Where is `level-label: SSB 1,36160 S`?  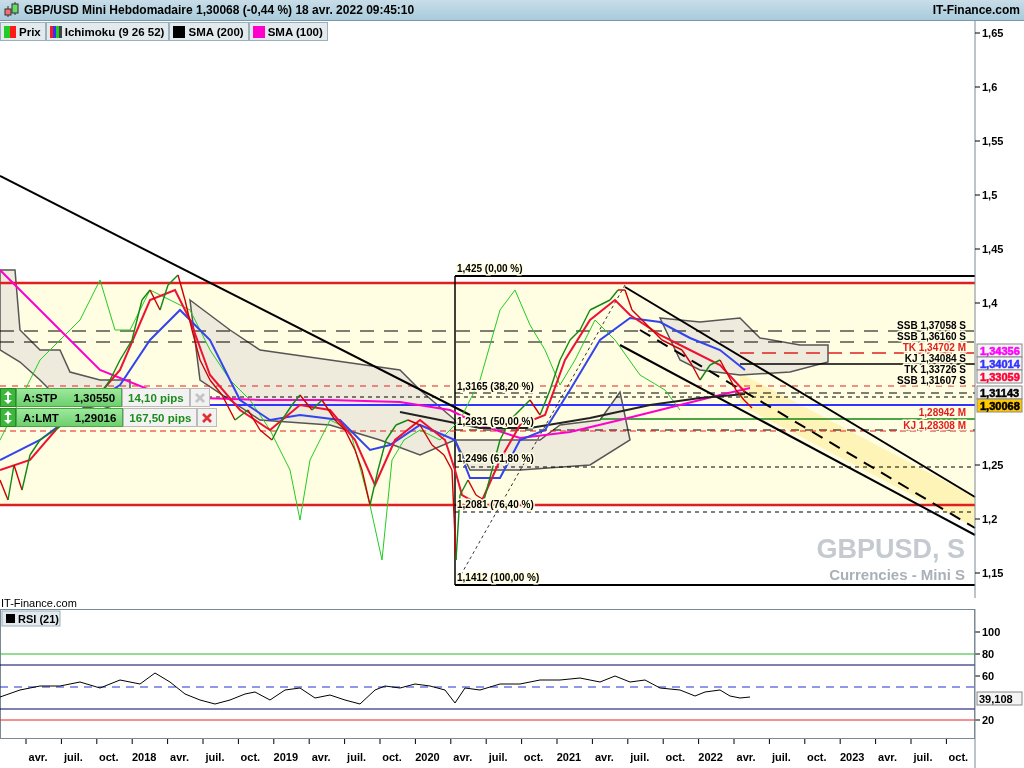 level-label: SSB 1,36160 S is located at coordinates (931, 336).